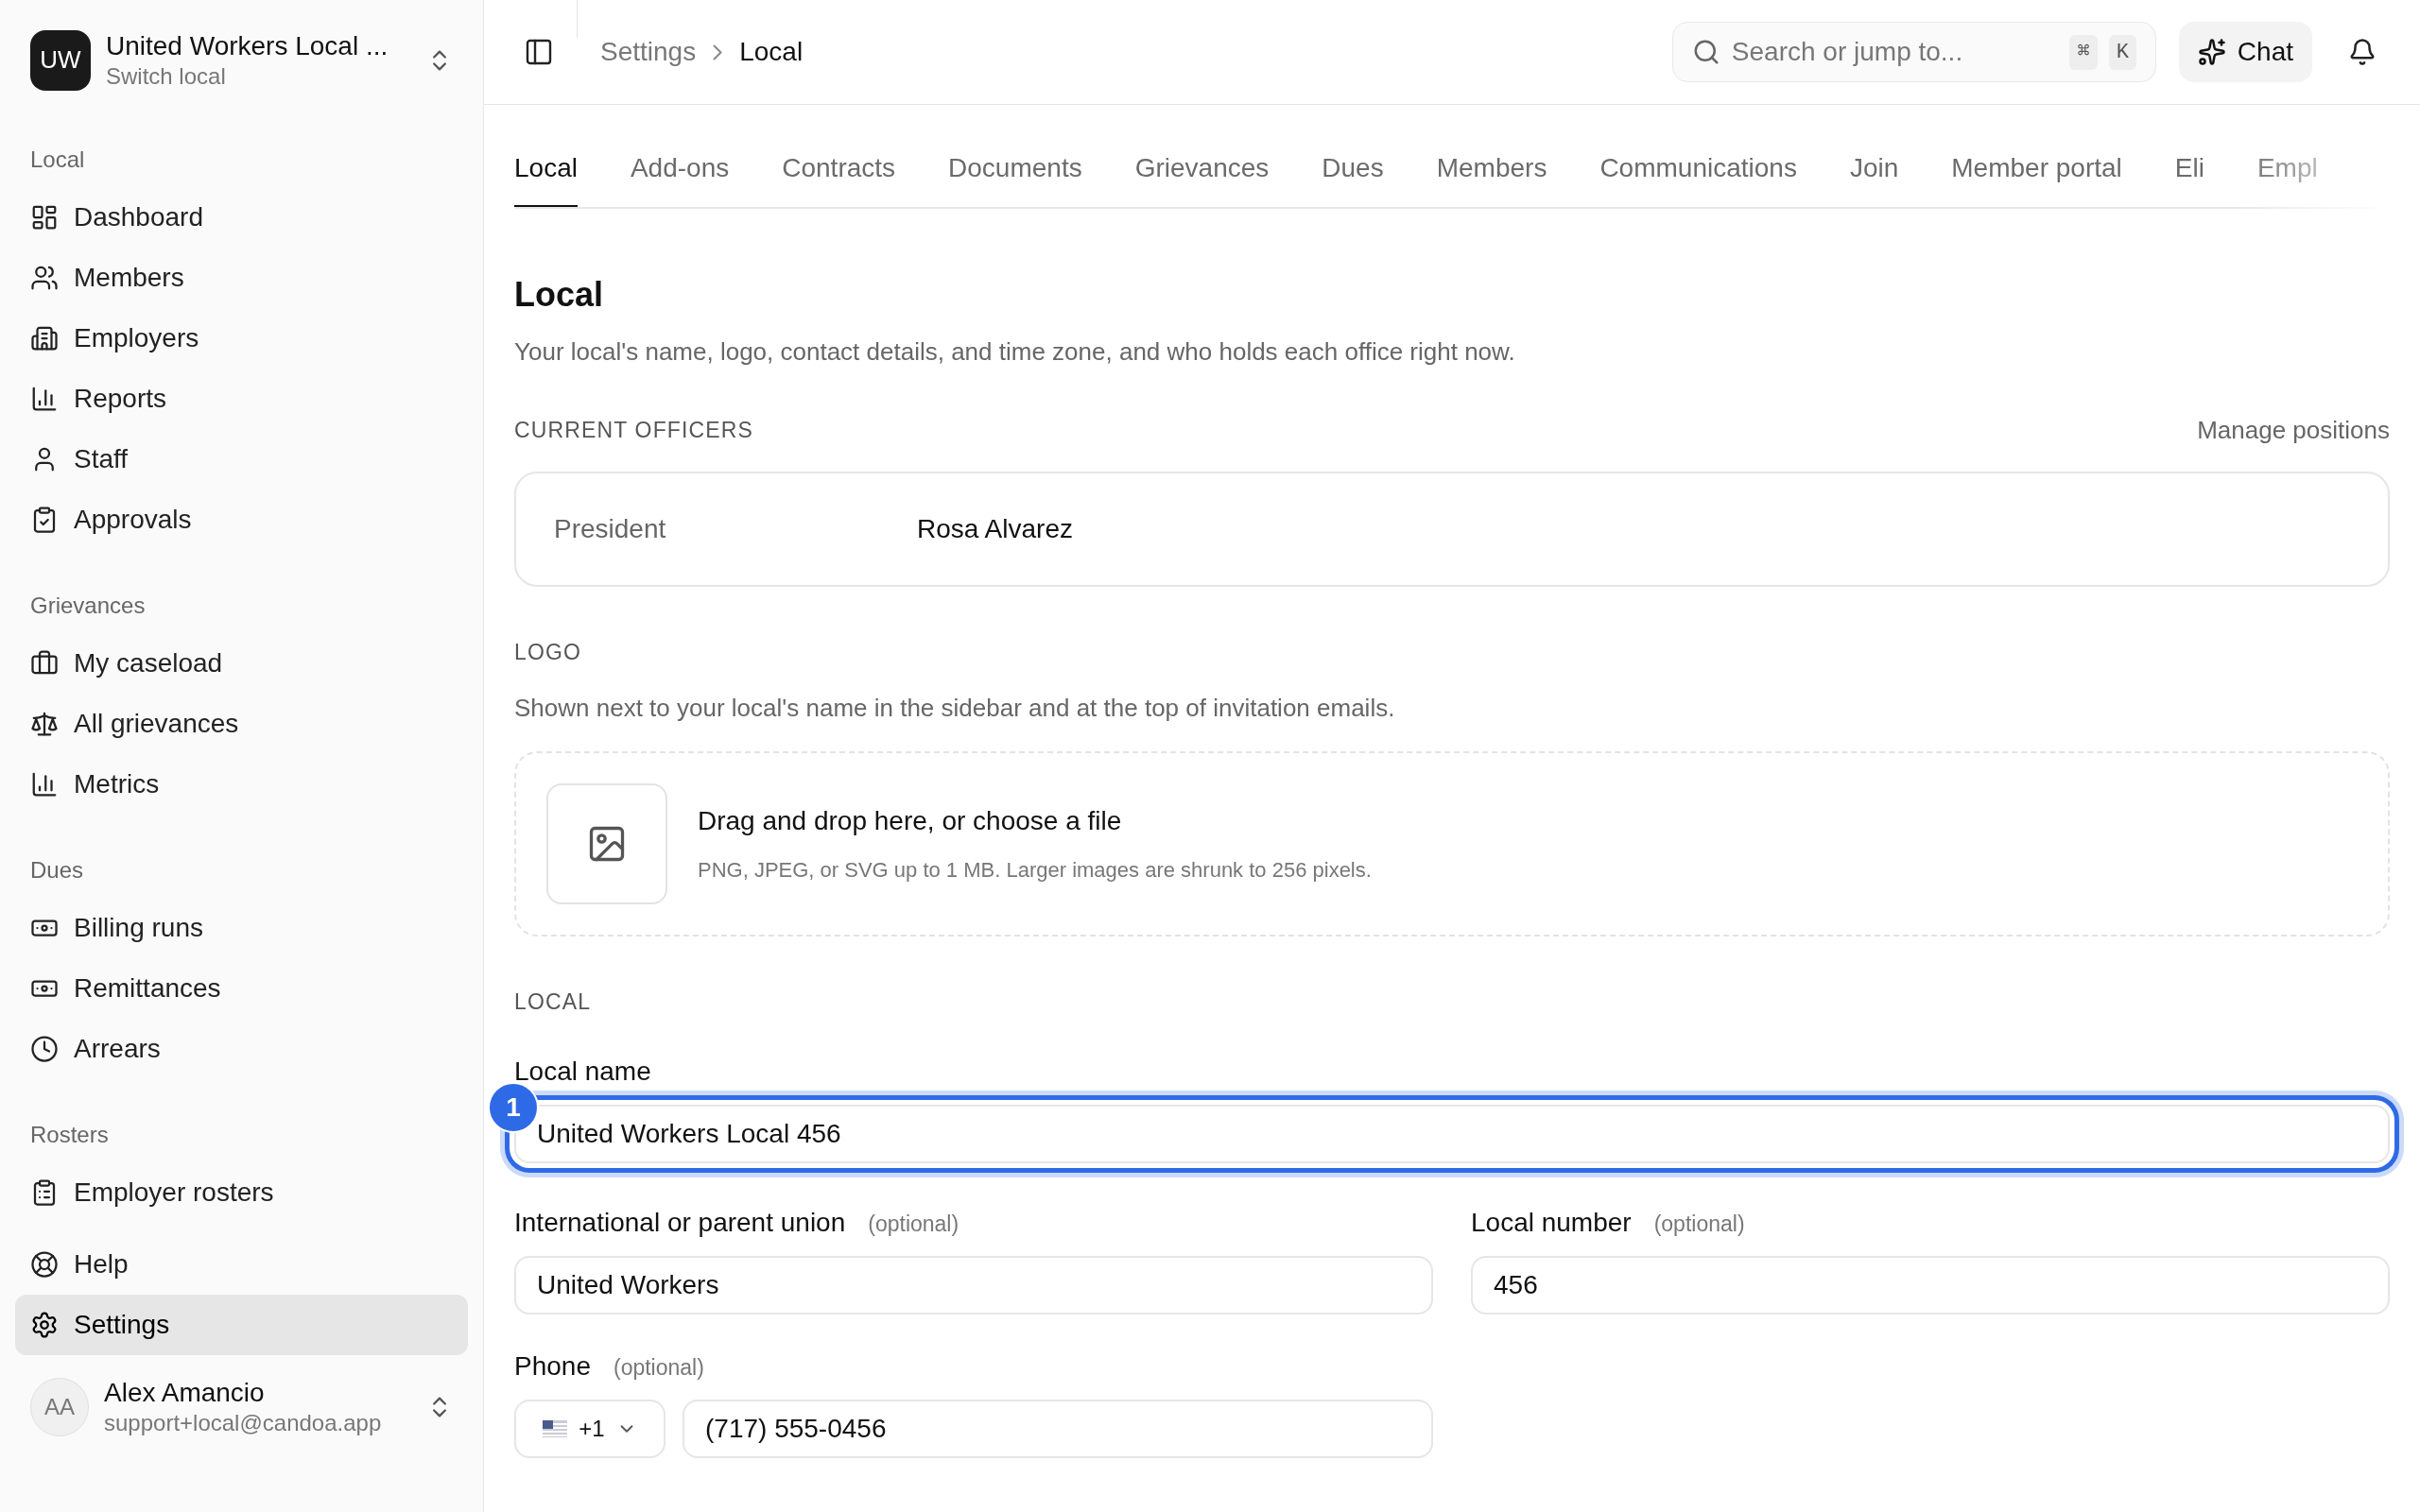  I want to click on breadcrumb-item: Local, so click(771, 52).